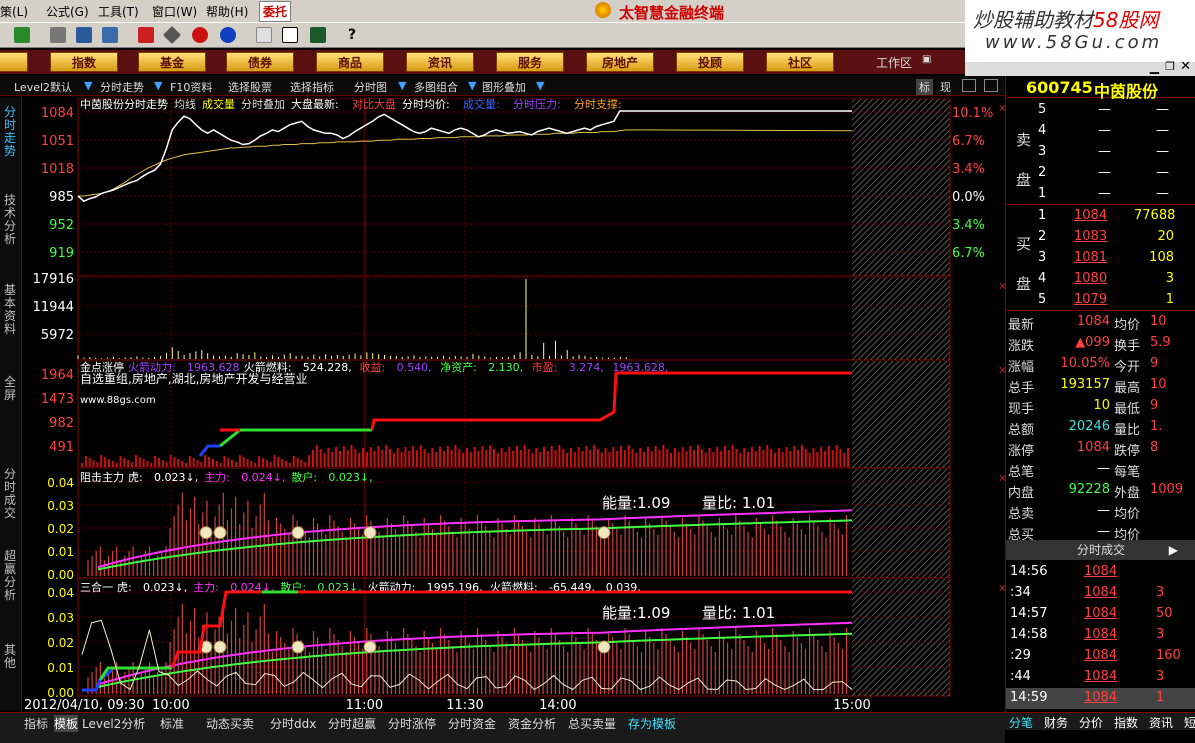 This screenshot has width=1195, height=743. I want to click on nav-commodity: 商品, so click(350, 62).